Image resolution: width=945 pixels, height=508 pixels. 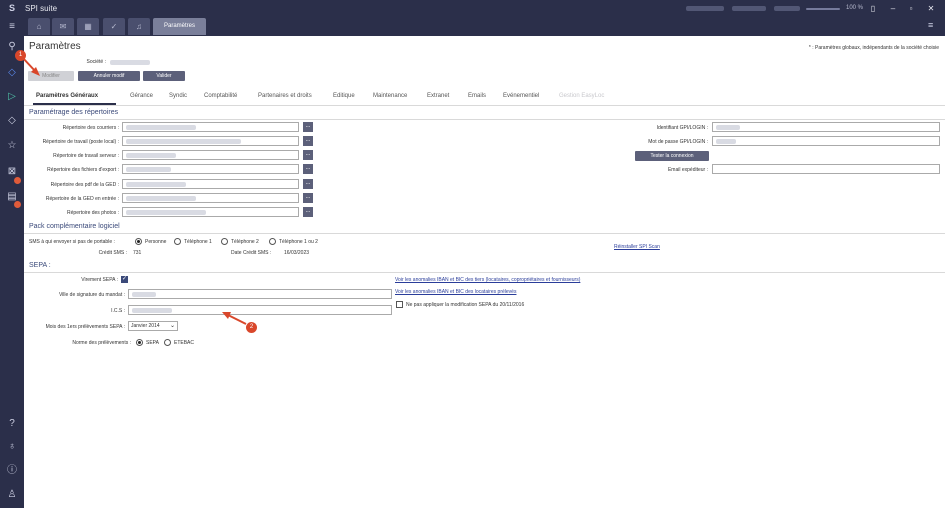 What do you see at coordinates (12, 121) in the screenshot?
I see `diamond-icon: ◇` at bounding box center [12, 121].